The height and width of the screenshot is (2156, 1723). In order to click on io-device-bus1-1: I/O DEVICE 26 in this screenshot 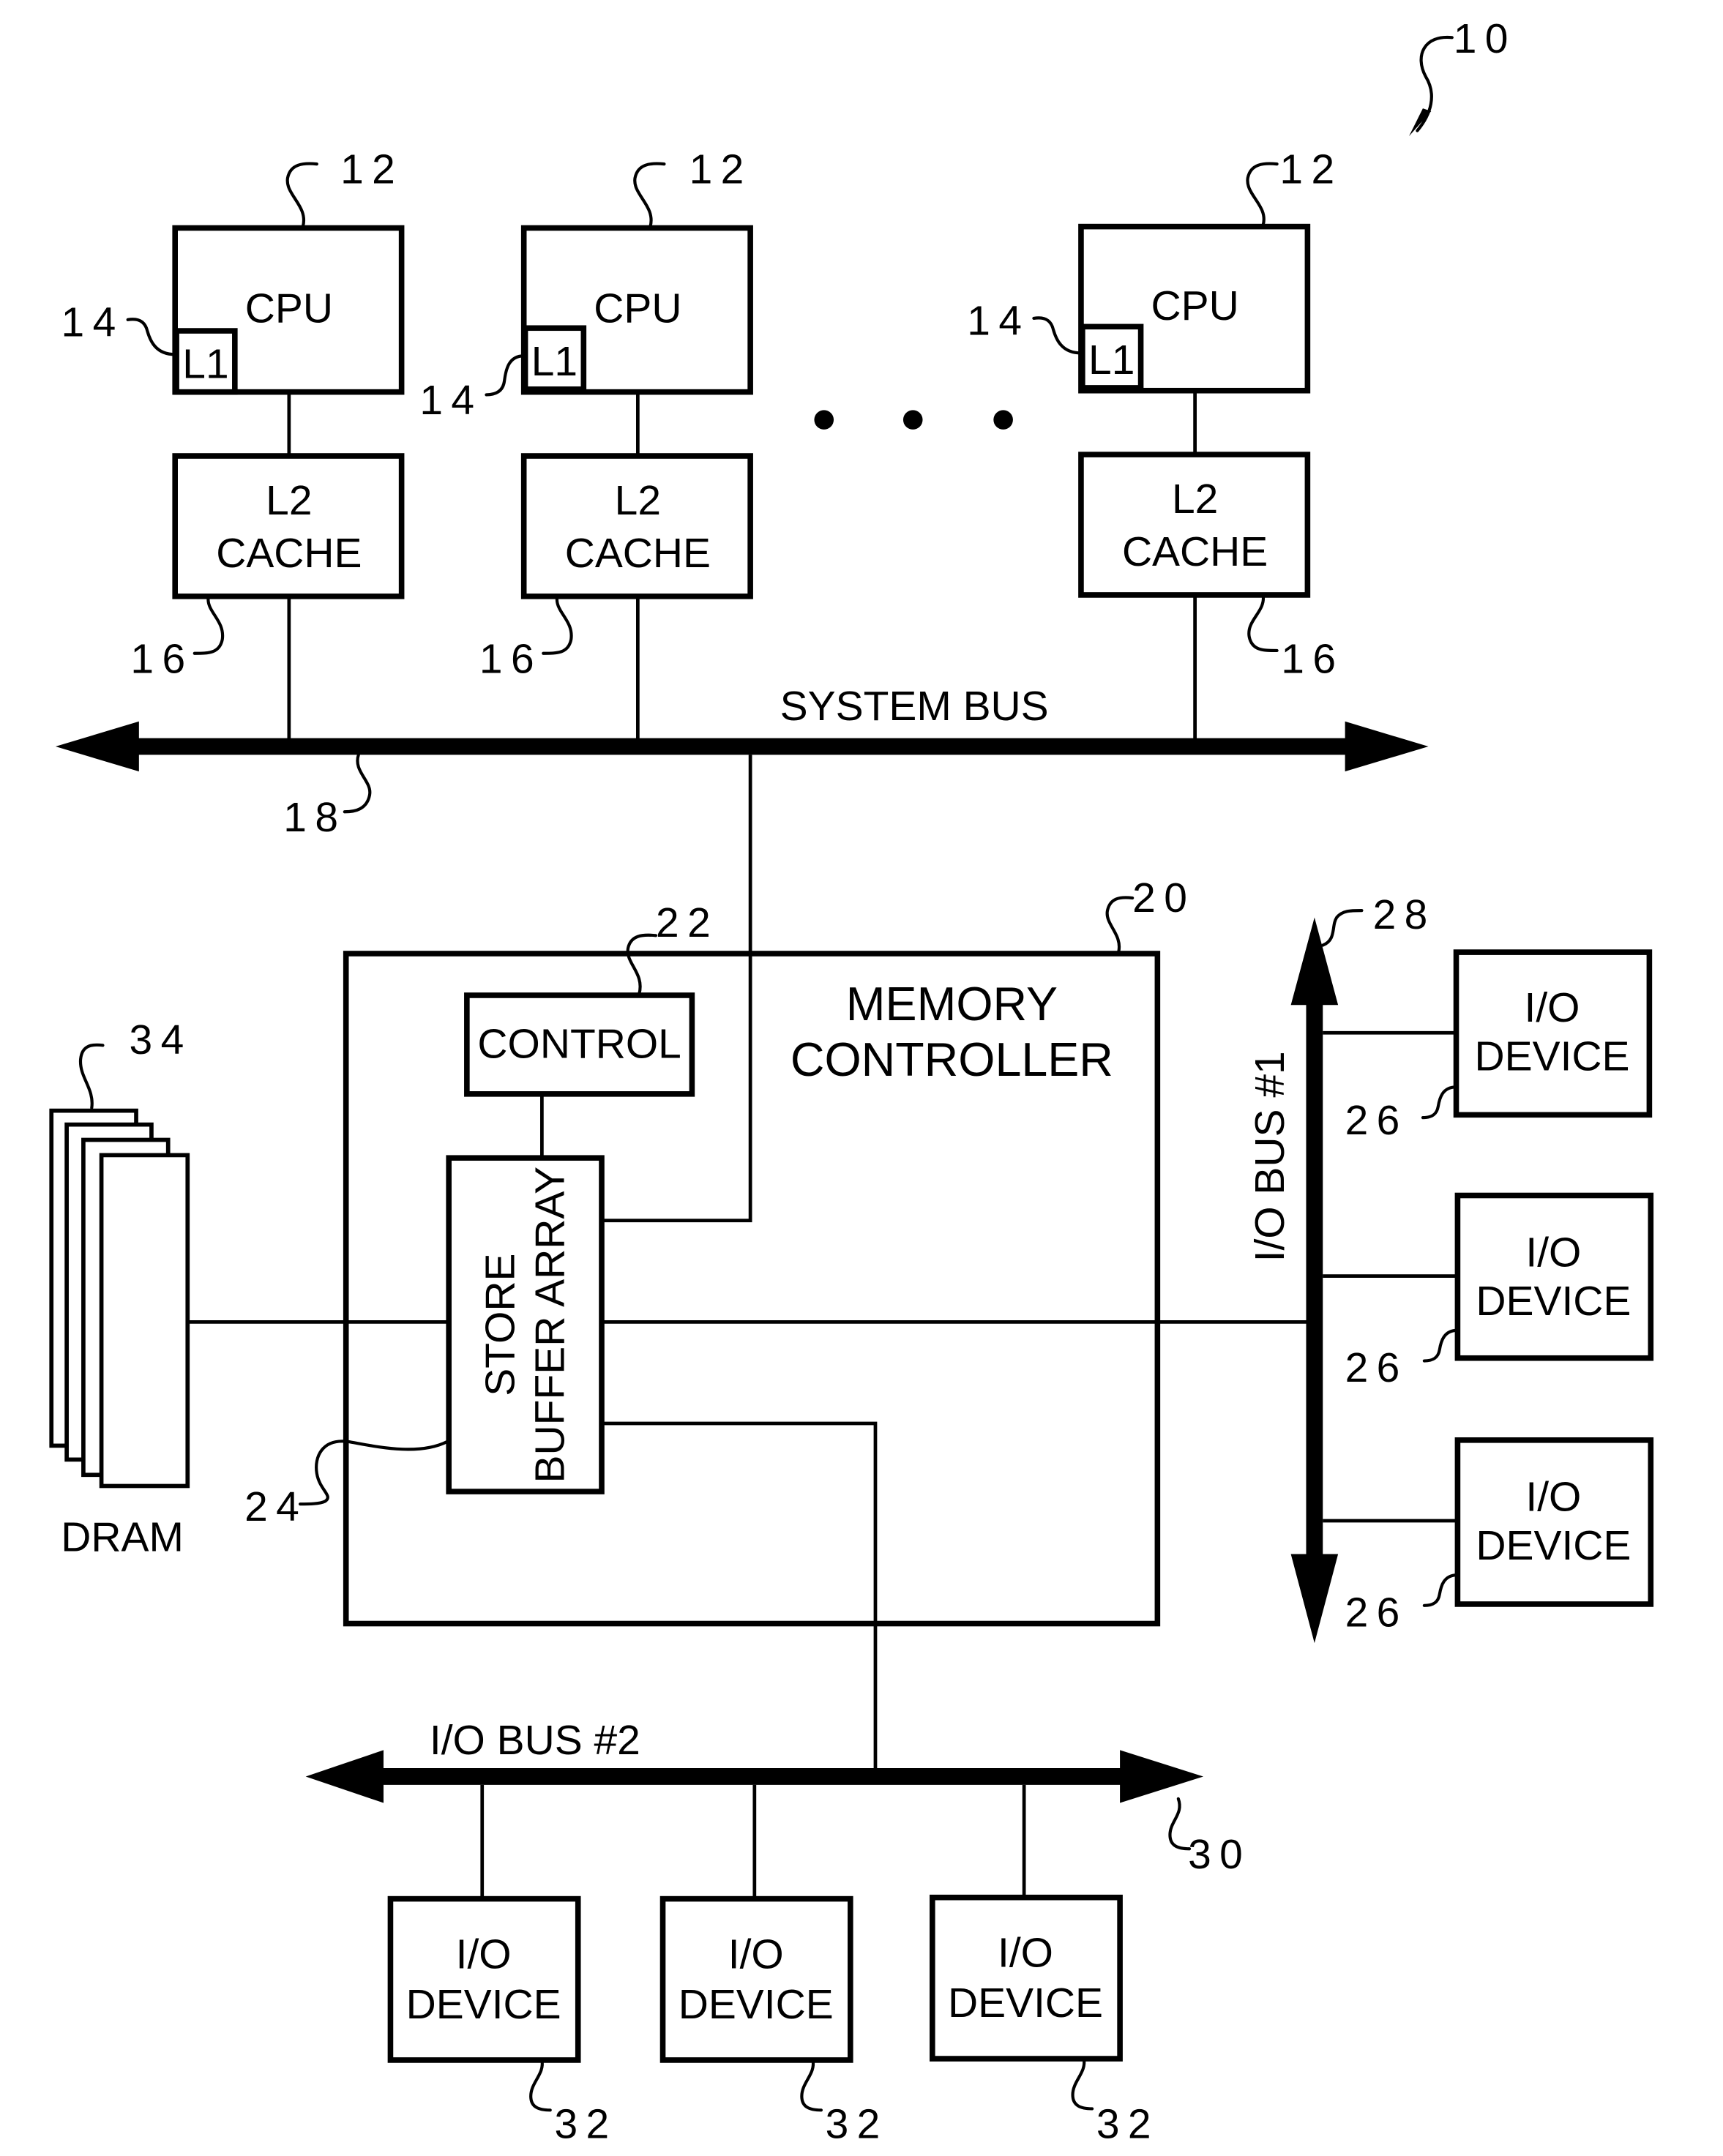, I will do `click(1488, 1046)`.